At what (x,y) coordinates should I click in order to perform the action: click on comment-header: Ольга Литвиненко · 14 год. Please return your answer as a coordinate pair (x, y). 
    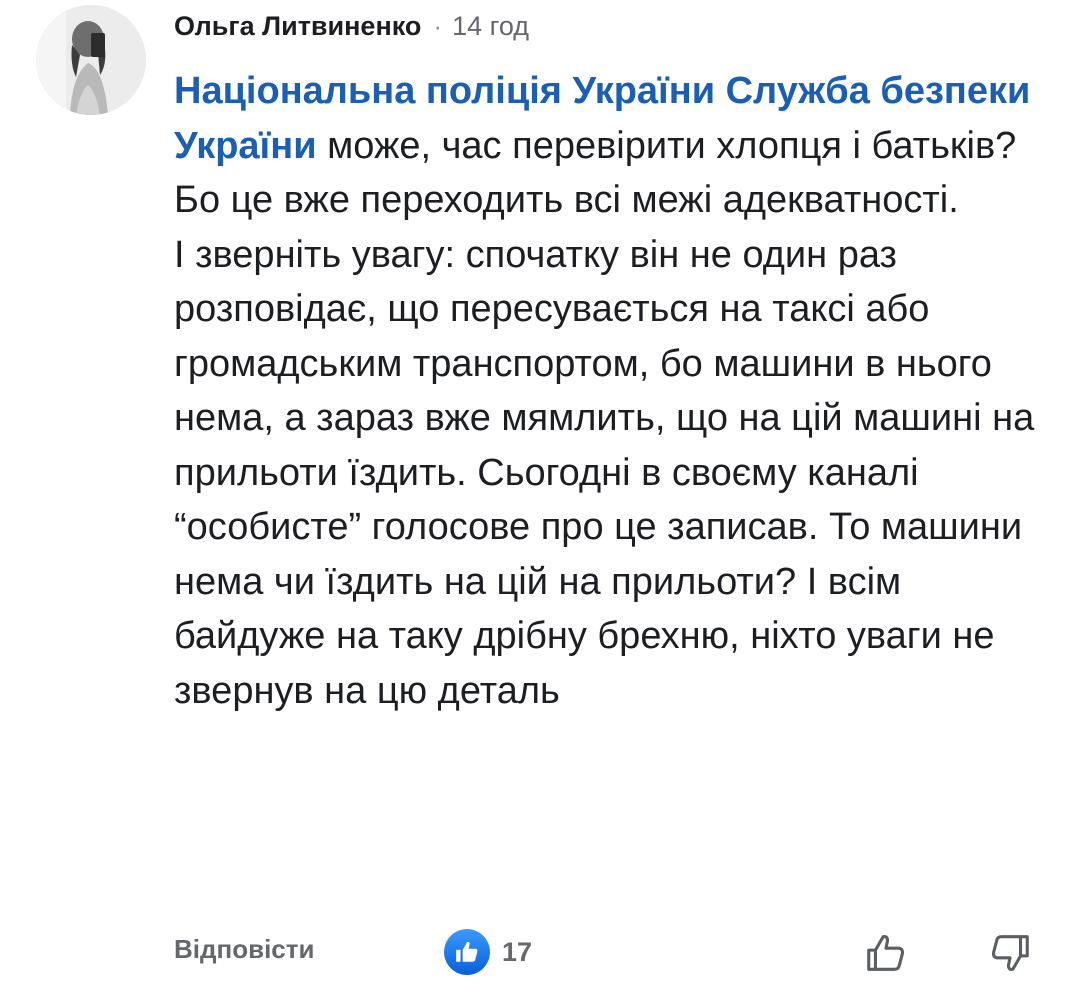
    Looking at the image, I should click on (351, 26).